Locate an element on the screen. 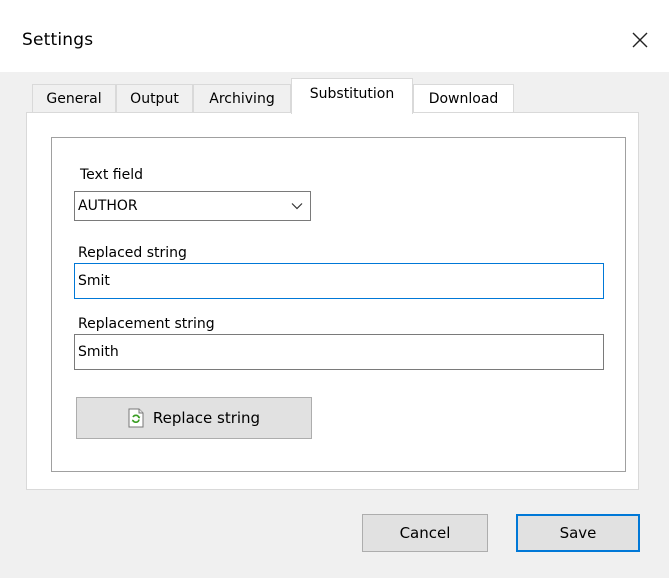 This screenshot has width=669, height=578. tab-label: Download is located at coordinates (463, 98).